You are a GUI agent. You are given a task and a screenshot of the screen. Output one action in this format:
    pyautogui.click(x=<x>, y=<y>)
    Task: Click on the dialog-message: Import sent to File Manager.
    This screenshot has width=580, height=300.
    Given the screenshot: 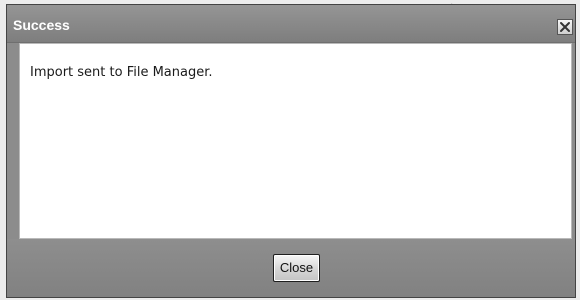 What is the action you would take?
    pyautogui.click(x=121, y=72)
    